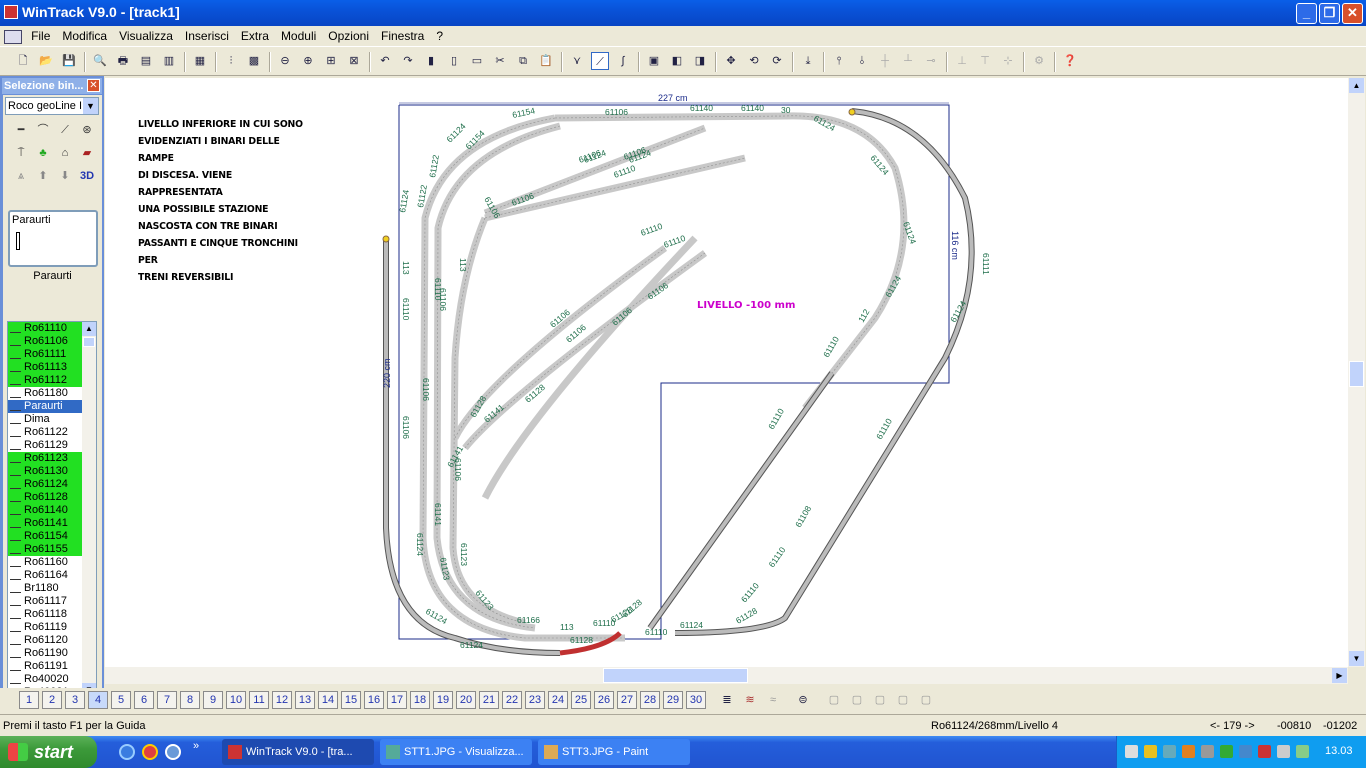 This screenshot has height=768, width=1366. I want to click on lower-icon: ⬇, so click(65, 176).